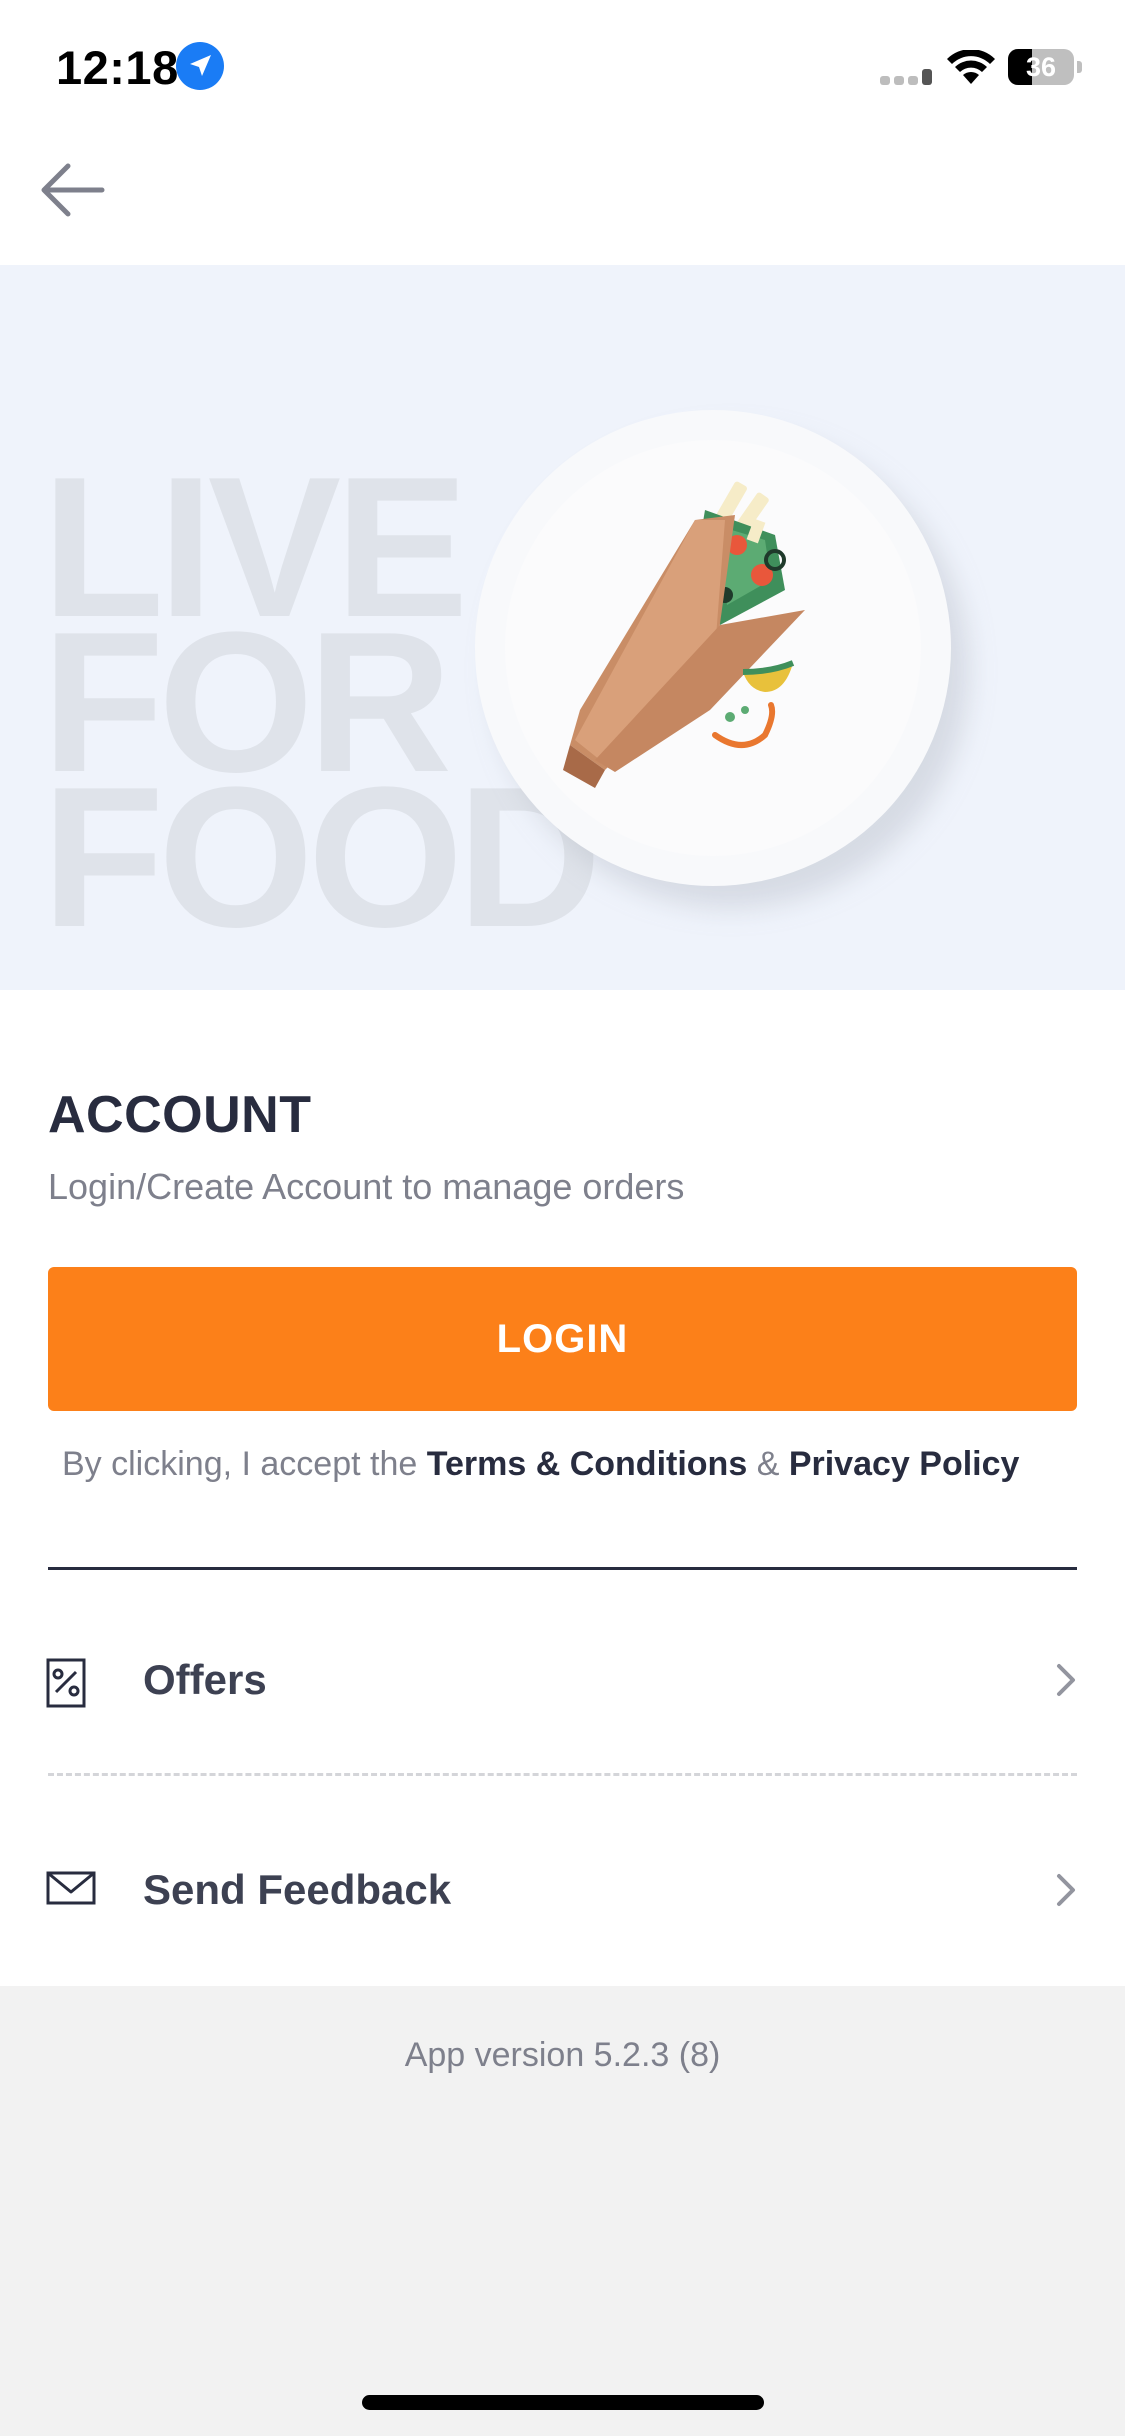 This screenshot has width=1125, height=2436. I want to click on battery-nub, so click(1079, 67).